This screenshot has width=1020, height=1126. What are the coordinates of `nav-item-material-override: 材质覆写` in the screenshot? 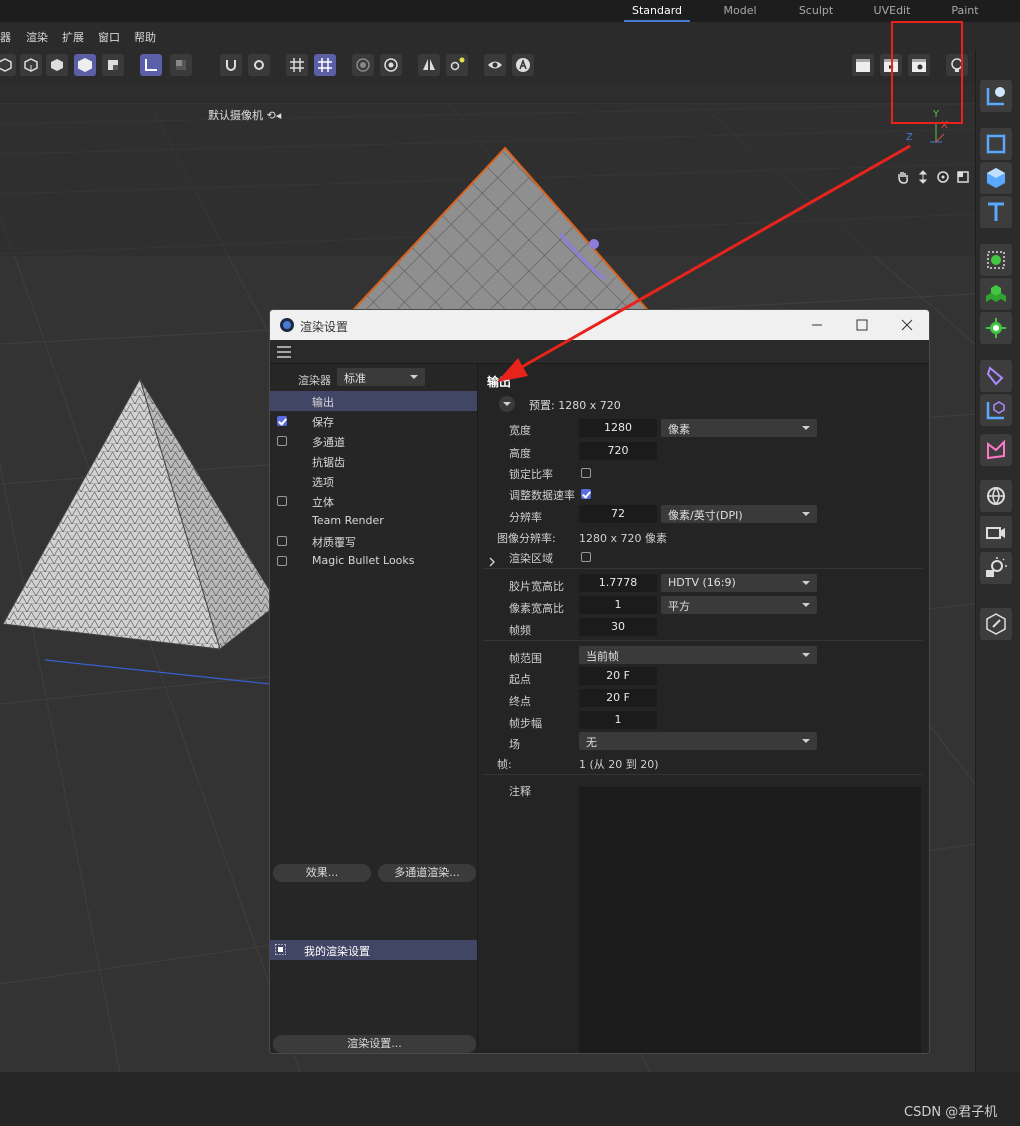 It's located at (373, 541).